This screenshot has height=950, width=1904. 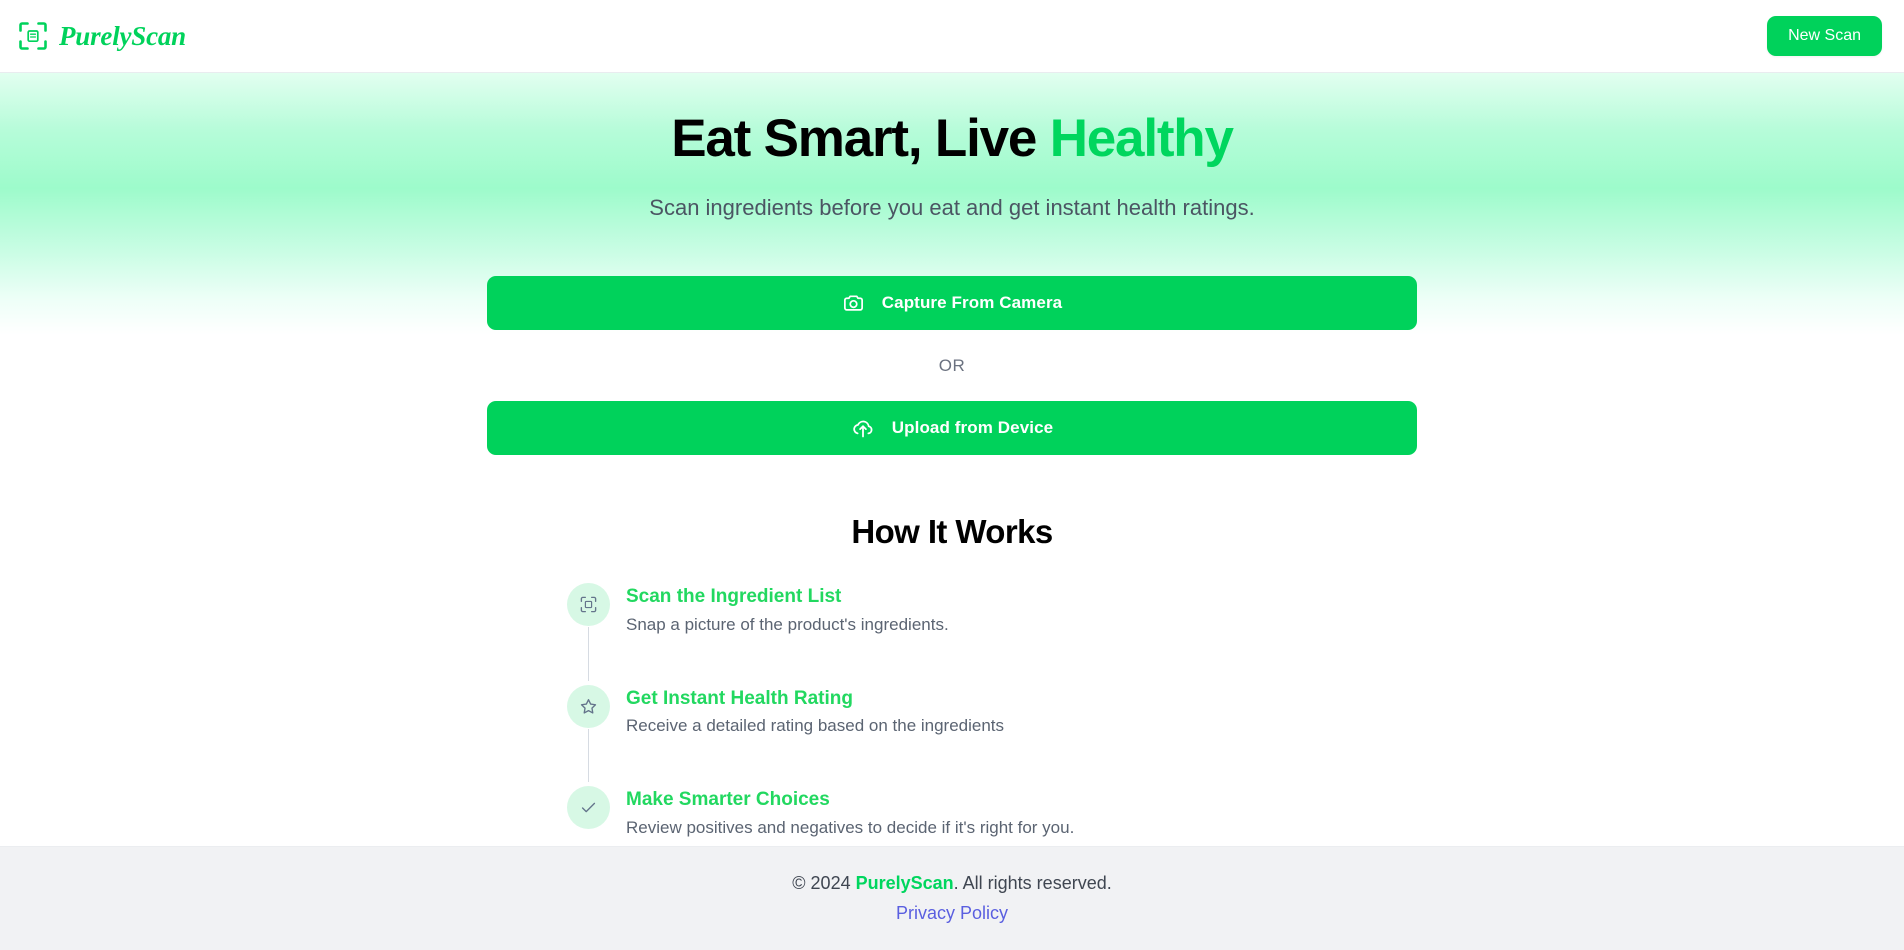 I want to click on camera-icon, so click(x=853, y=303).